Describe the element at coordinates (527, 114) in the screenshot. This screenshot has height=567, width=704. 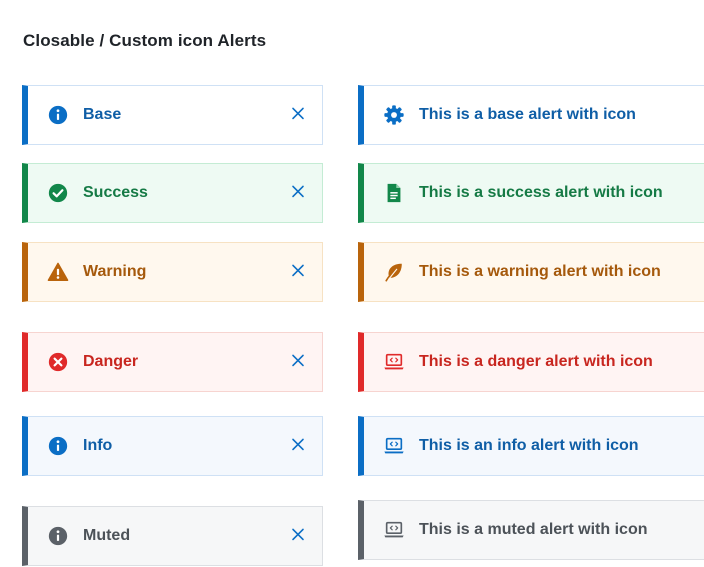
I see `alert-label: This is a base alert with icon` at that location.